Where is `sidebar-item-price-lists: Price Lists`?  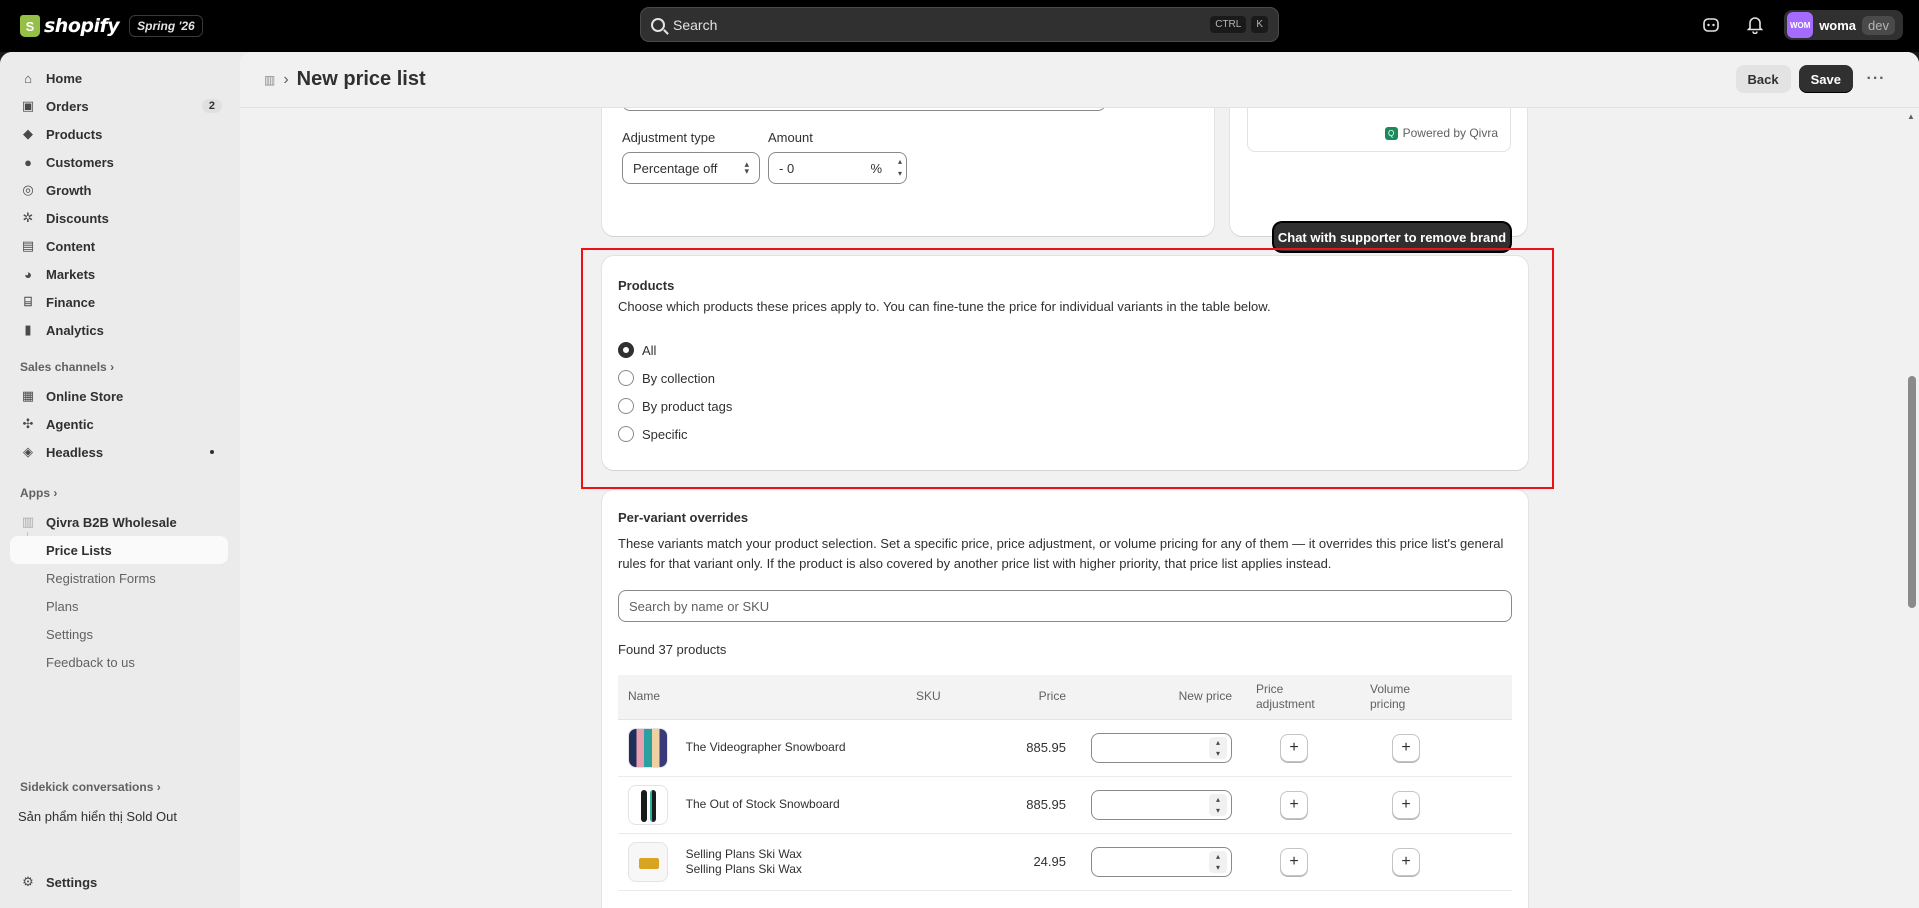 sidebar-item-price-lists: Price Lists is located at coordinates (119, 550).